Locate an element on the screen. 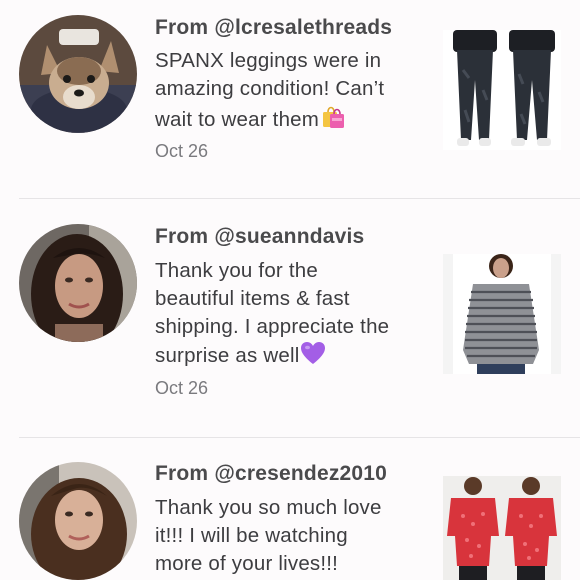  shopping-bags-icon is located at coordinates (333, 120).